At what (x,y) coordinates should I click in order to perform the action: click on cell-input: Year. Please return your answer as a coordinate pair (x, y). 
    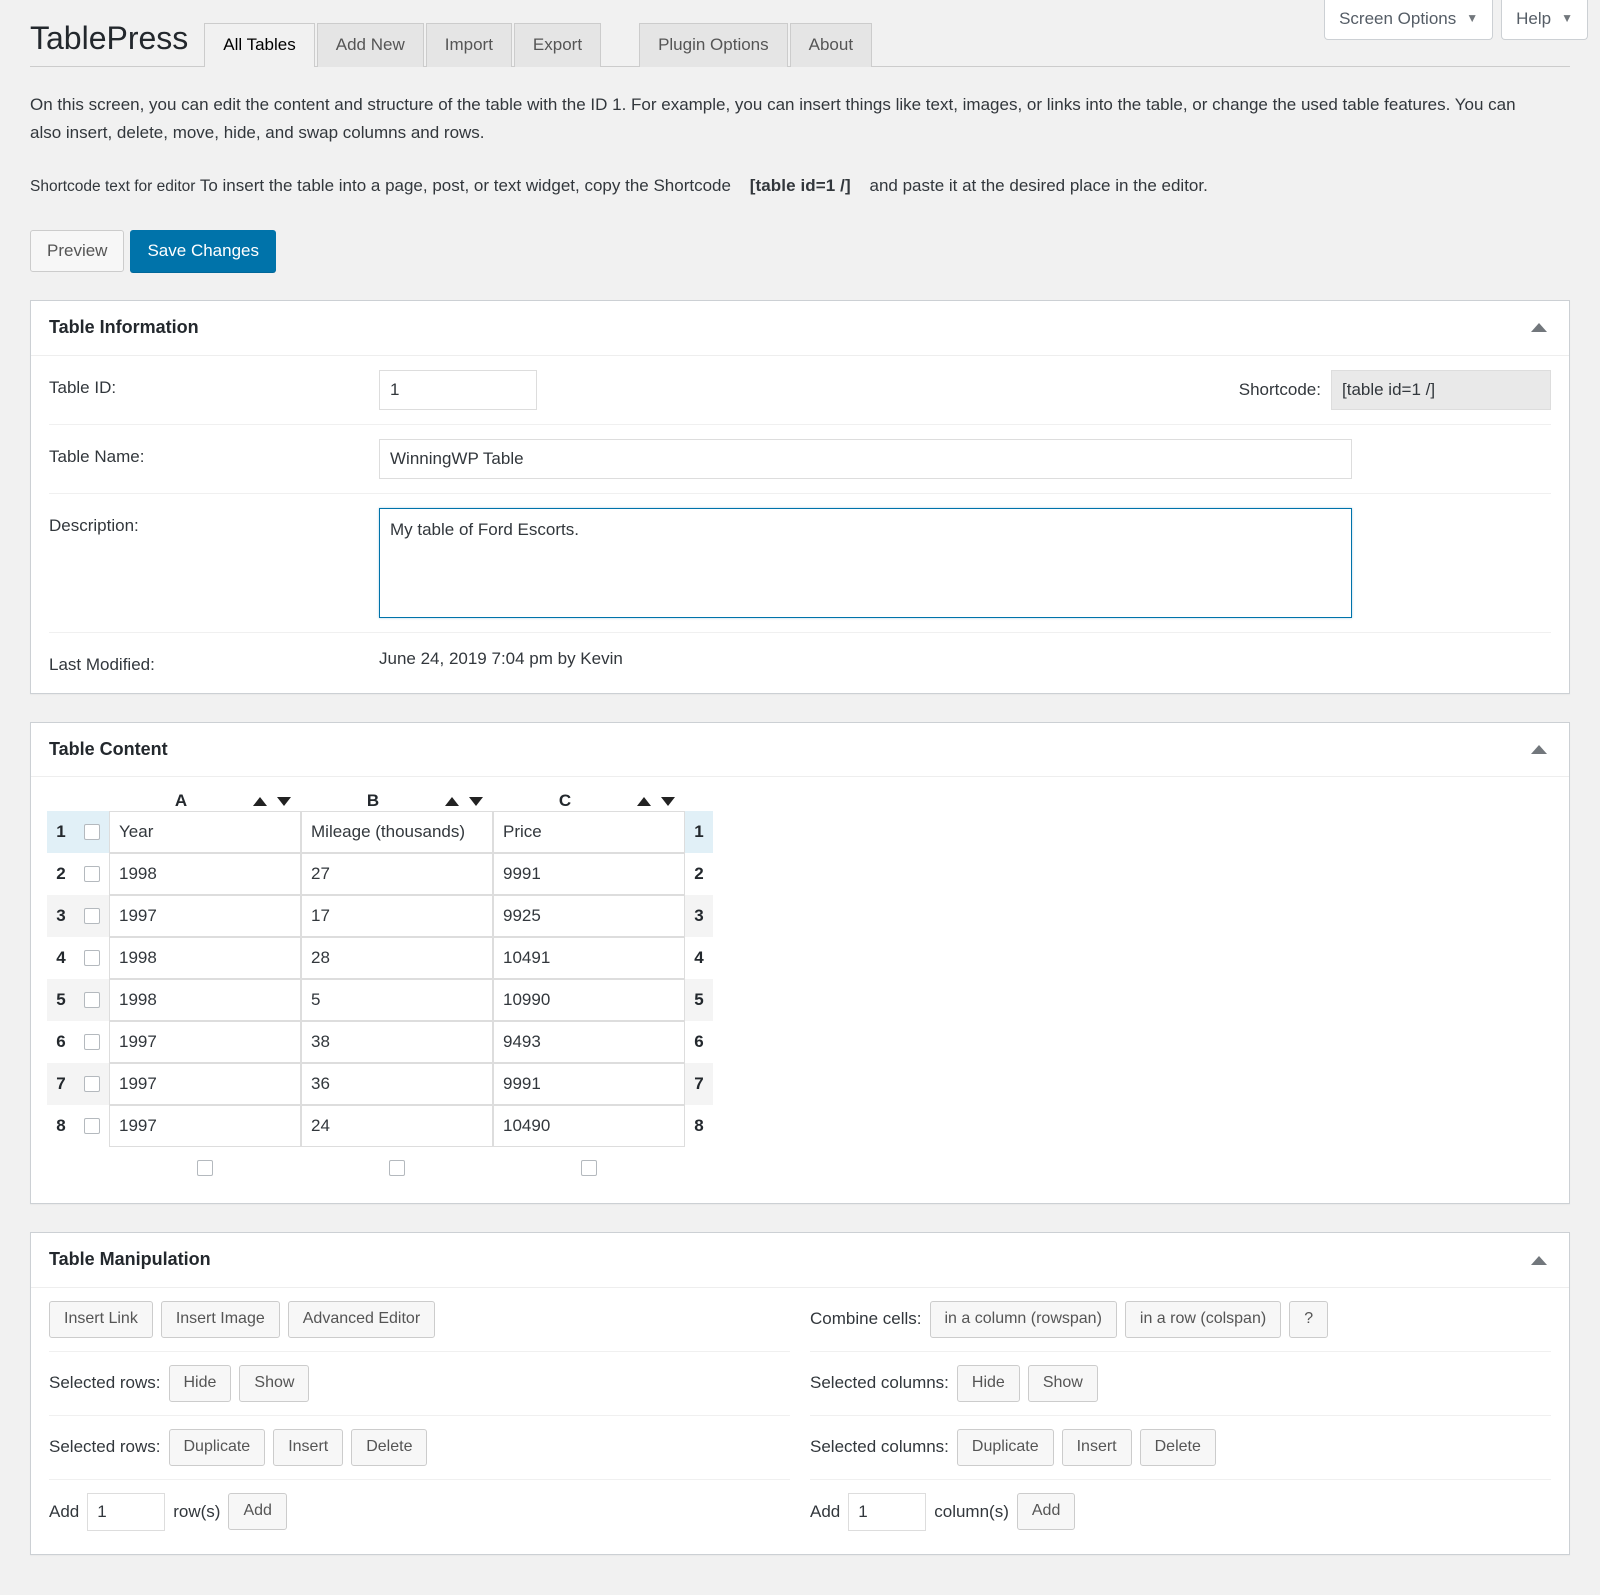
    Looking at the image, I should click on (205, 832).